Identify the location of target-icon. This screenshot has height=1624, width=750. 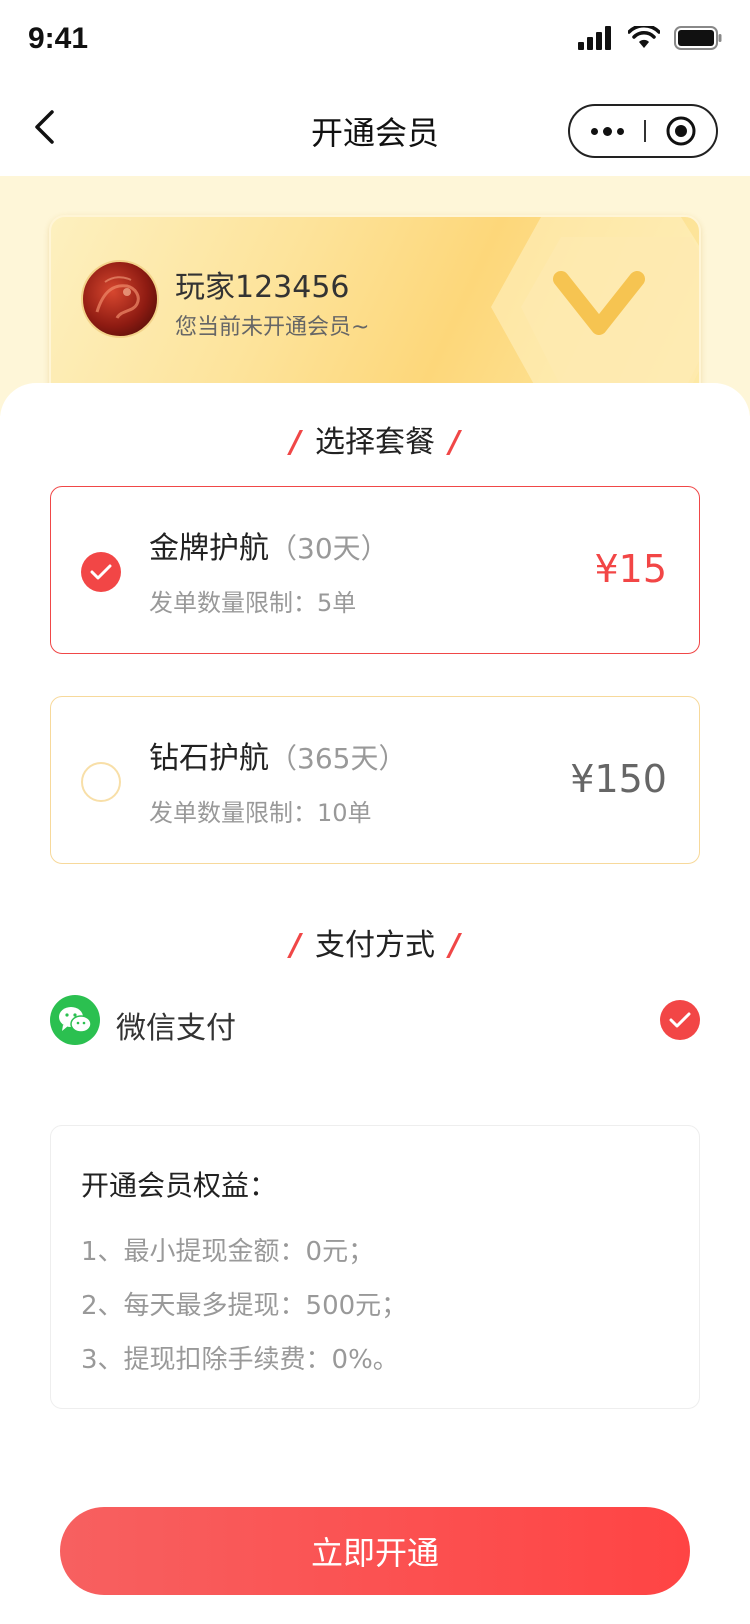
(681, 131).